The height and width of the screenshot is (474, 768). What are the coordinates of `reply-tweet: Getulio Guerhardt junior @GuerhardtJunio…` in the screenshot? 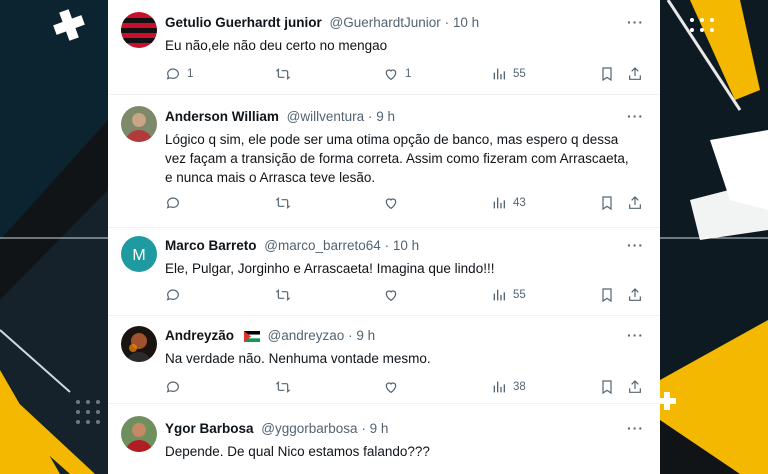 It's located at (384, 47).